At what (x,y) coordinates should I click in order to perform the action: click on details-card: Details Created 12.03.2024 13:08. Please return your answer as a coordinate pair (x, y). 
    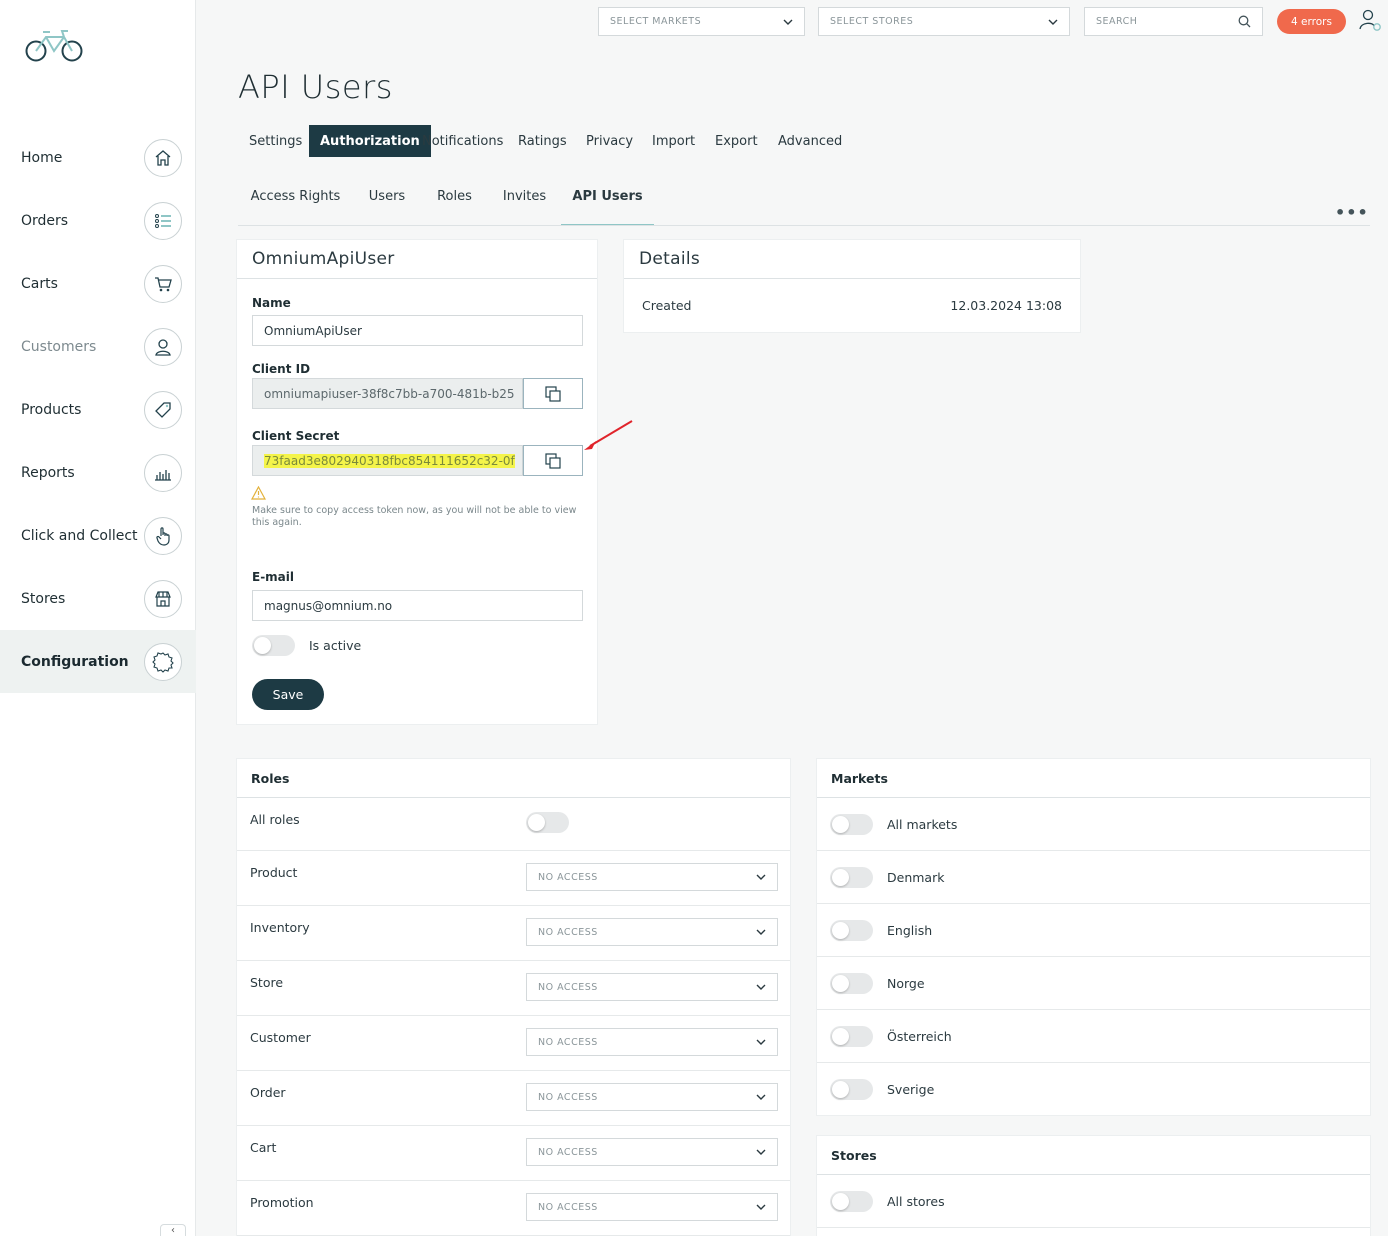
    Looking at the image, I should click on (852, 286).